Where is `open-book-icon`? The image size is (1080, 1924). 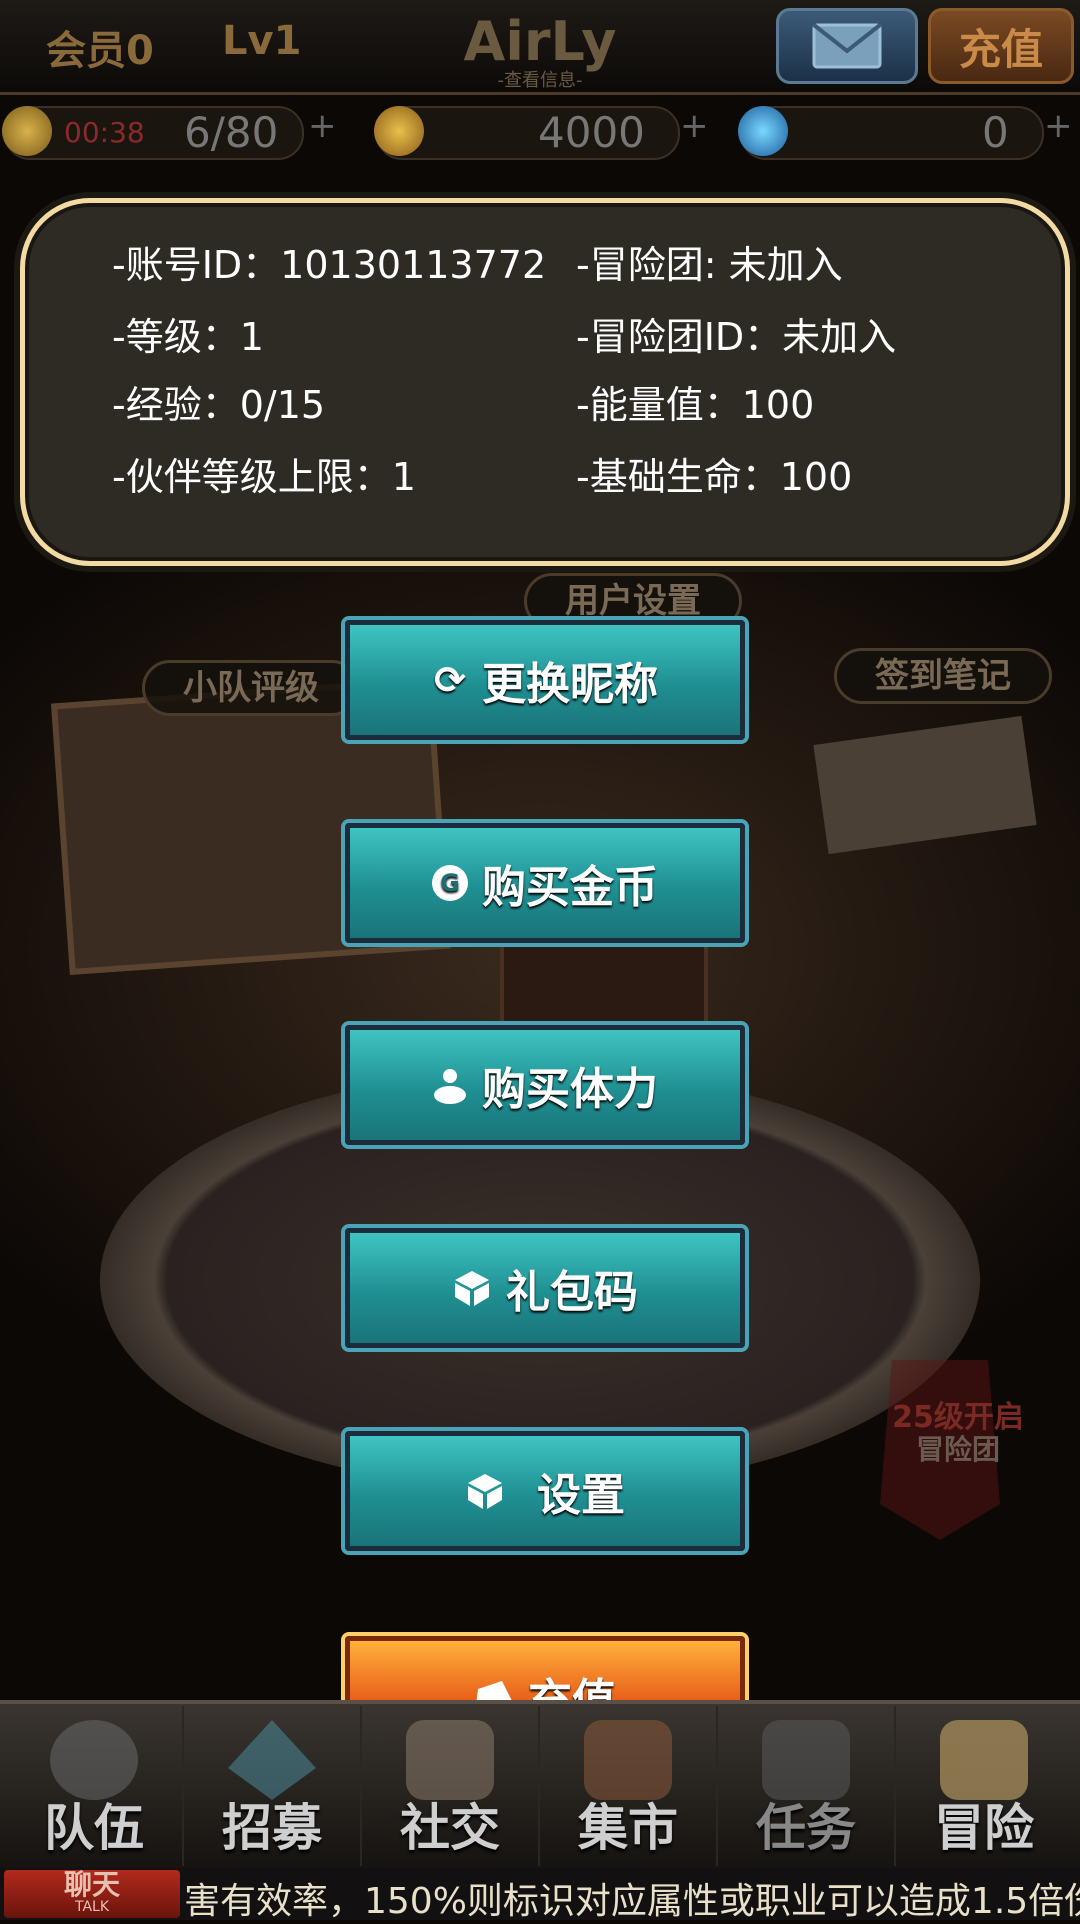
open-book-icon is located at coordinates (925, 785).